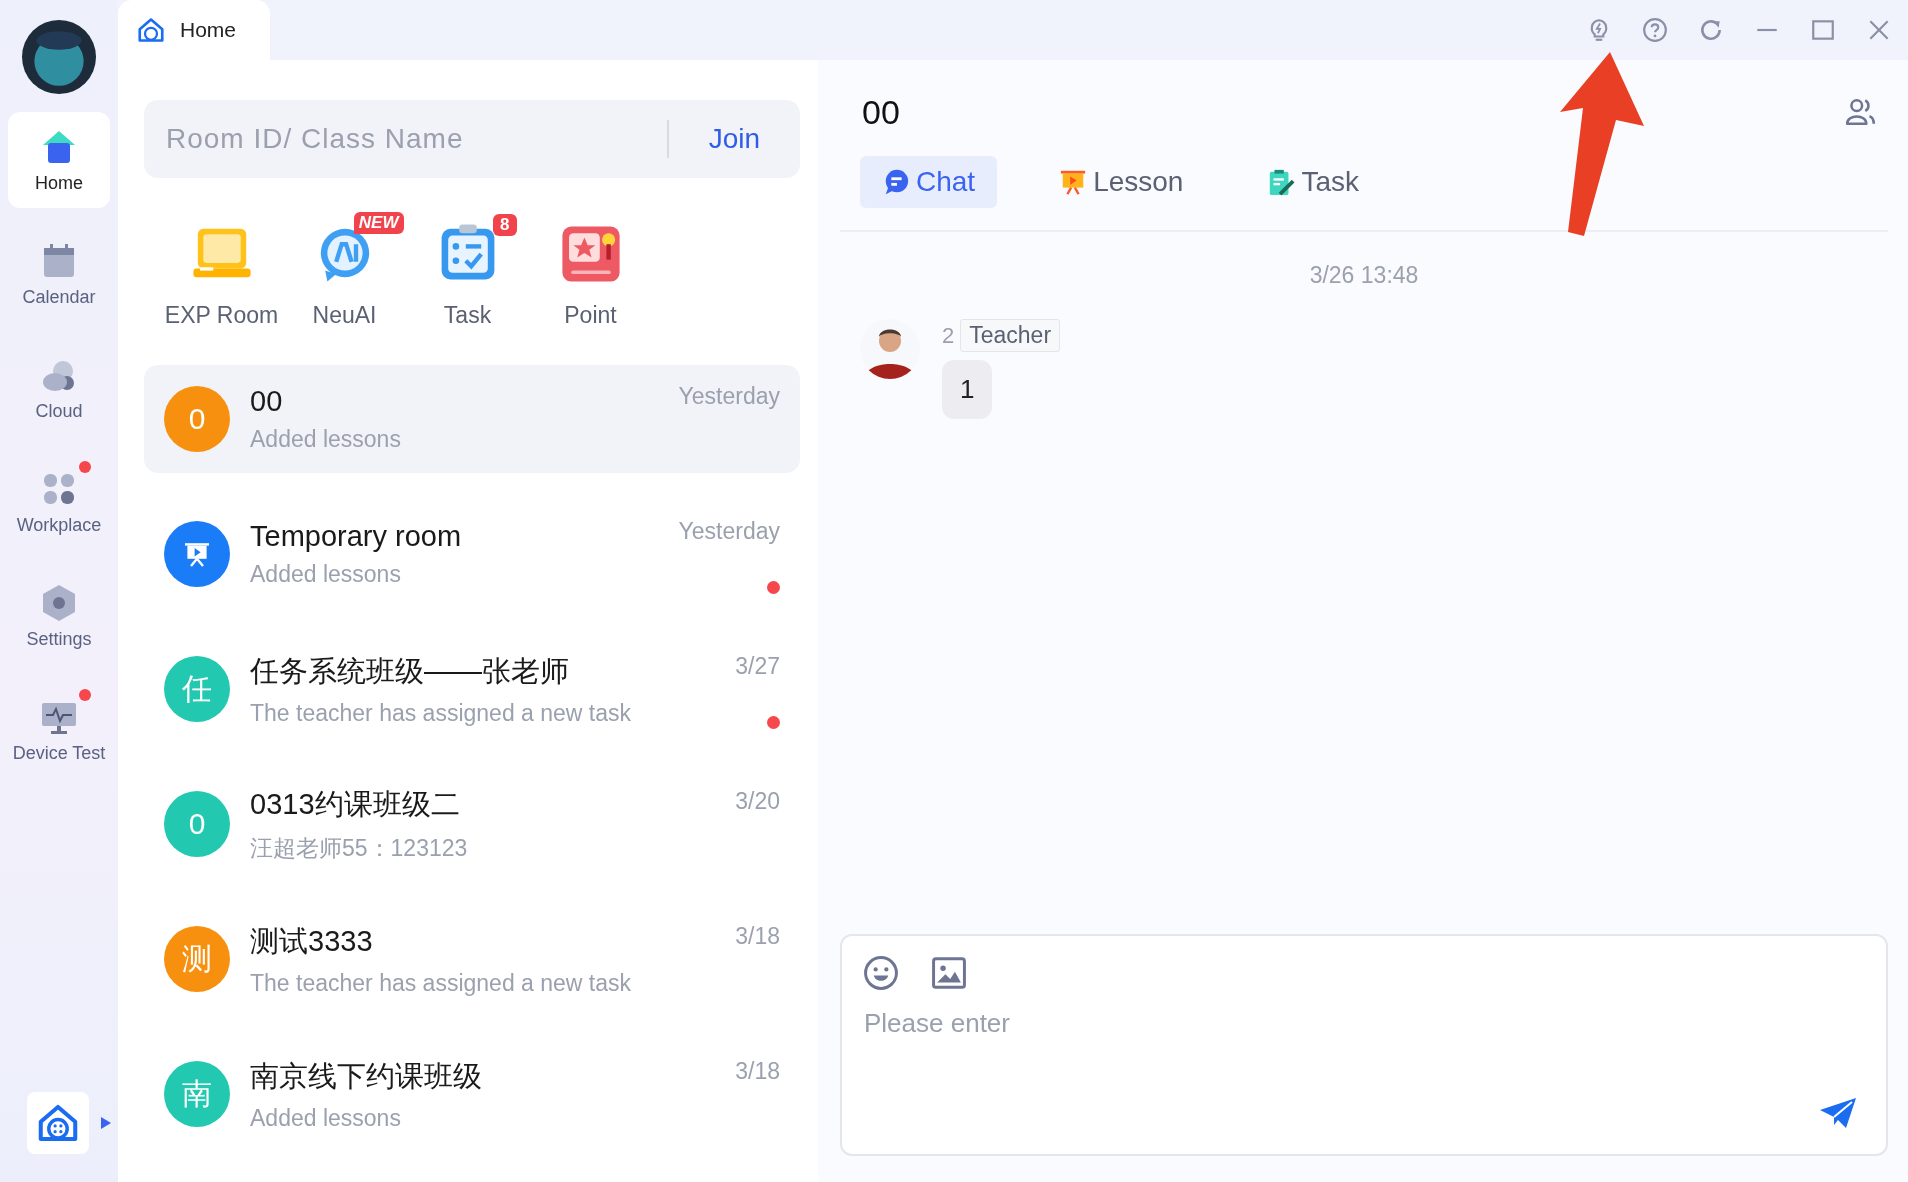  I want to click on logo-button, so click(58, 1123).